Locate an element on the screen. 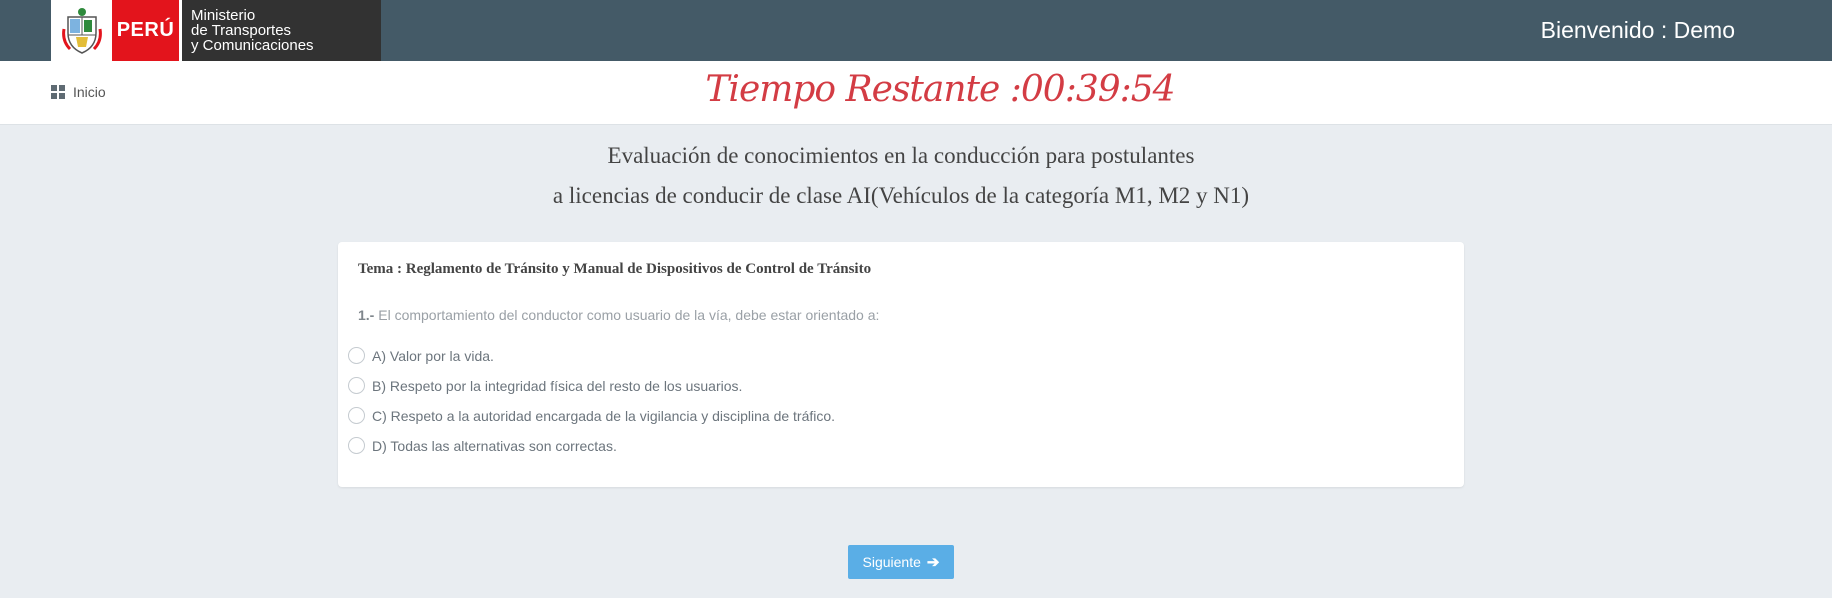 The image size is (1832, 598). logo-ministry-line-1: Ministerio is located at coordinates (223, 15).